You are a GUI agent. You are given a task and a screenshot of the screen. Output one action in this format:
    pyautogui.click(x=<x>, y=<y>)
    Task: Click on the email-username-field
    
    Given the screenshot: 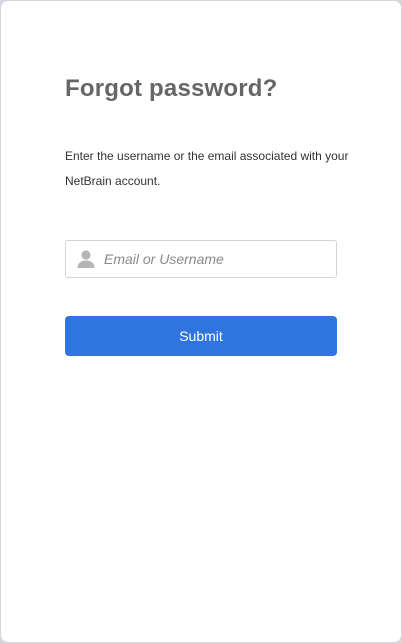 What is the action you would take?
    pyautogui.click(x=201, y=259)
    